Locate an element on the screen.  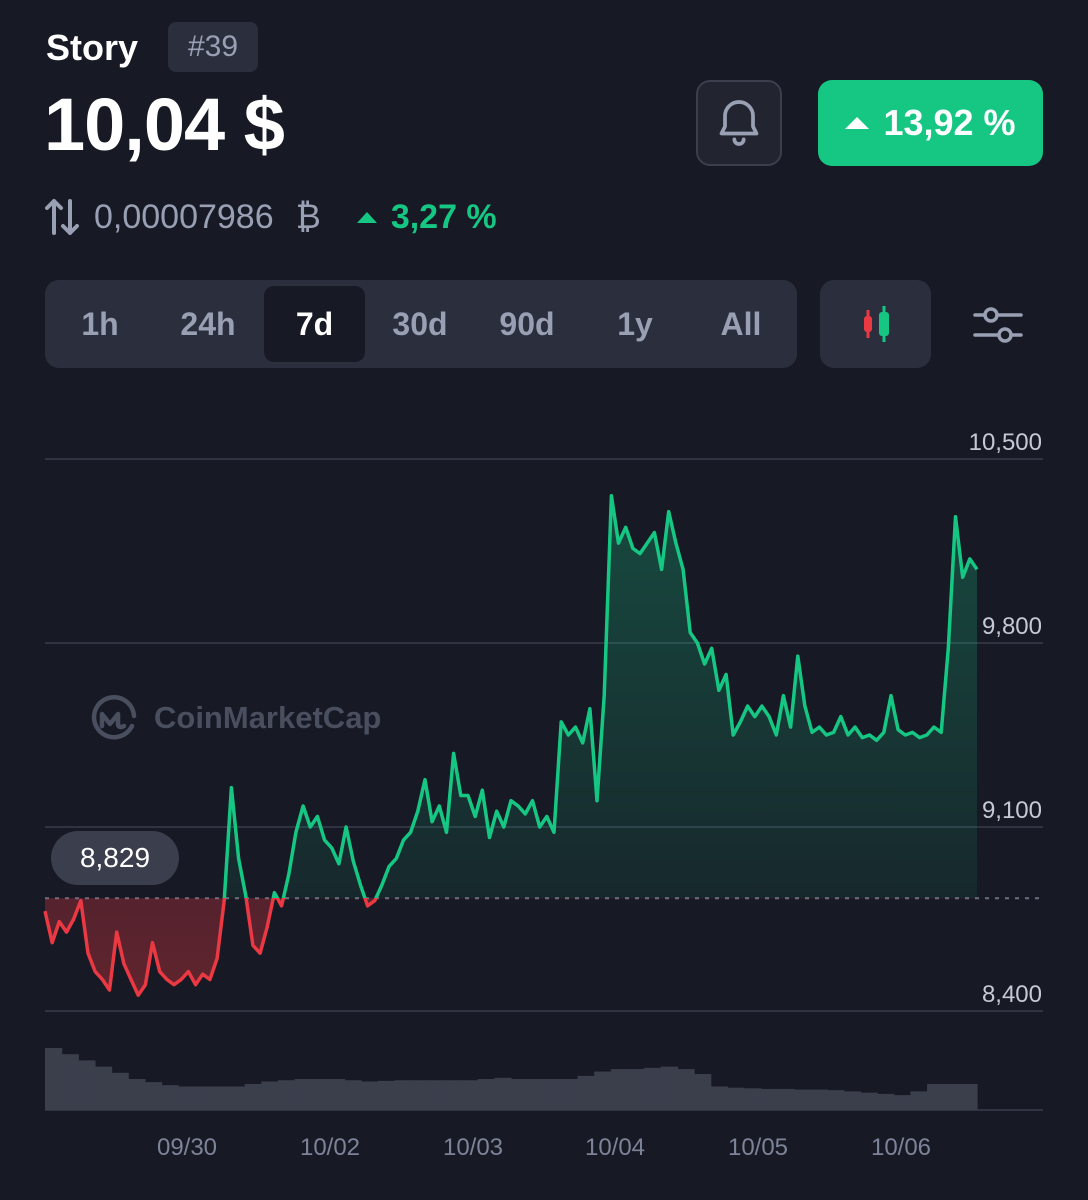
y-tick-label: 9,100 is located at coordinates (1011, 810).